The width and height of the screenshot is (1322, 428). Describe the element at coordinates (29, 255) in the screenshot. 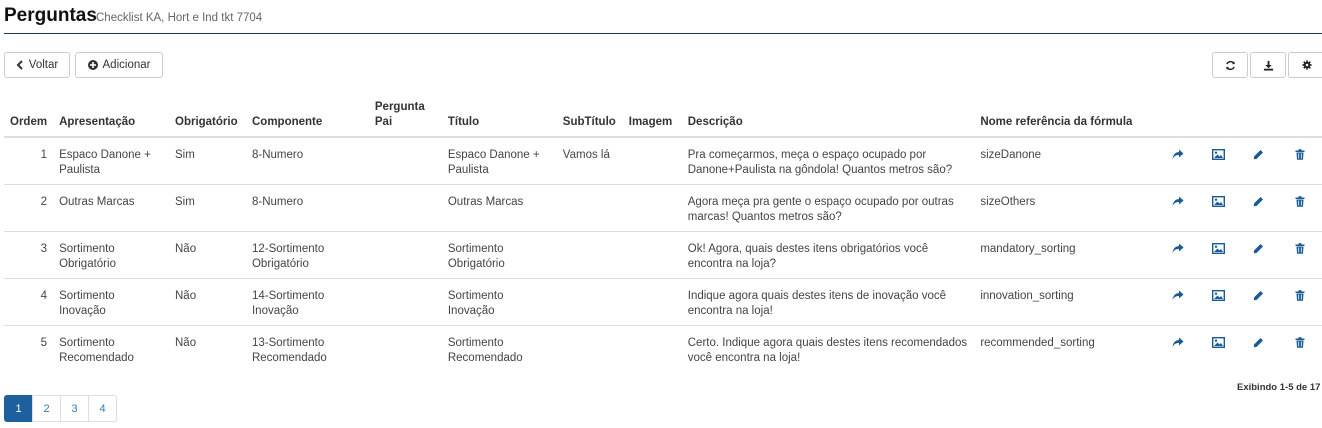

I see `cell-ordem: 3` at that location.